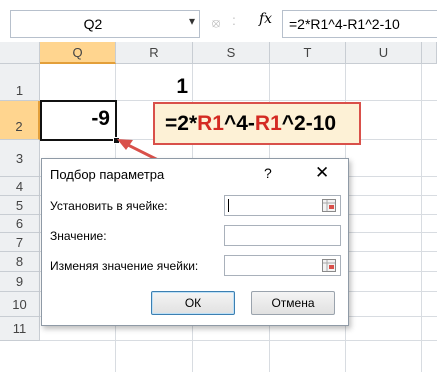  What do you see at coordinates (20, 53) in the screenshot?
I see `select-all-corner` at bounding box center [20, 53].